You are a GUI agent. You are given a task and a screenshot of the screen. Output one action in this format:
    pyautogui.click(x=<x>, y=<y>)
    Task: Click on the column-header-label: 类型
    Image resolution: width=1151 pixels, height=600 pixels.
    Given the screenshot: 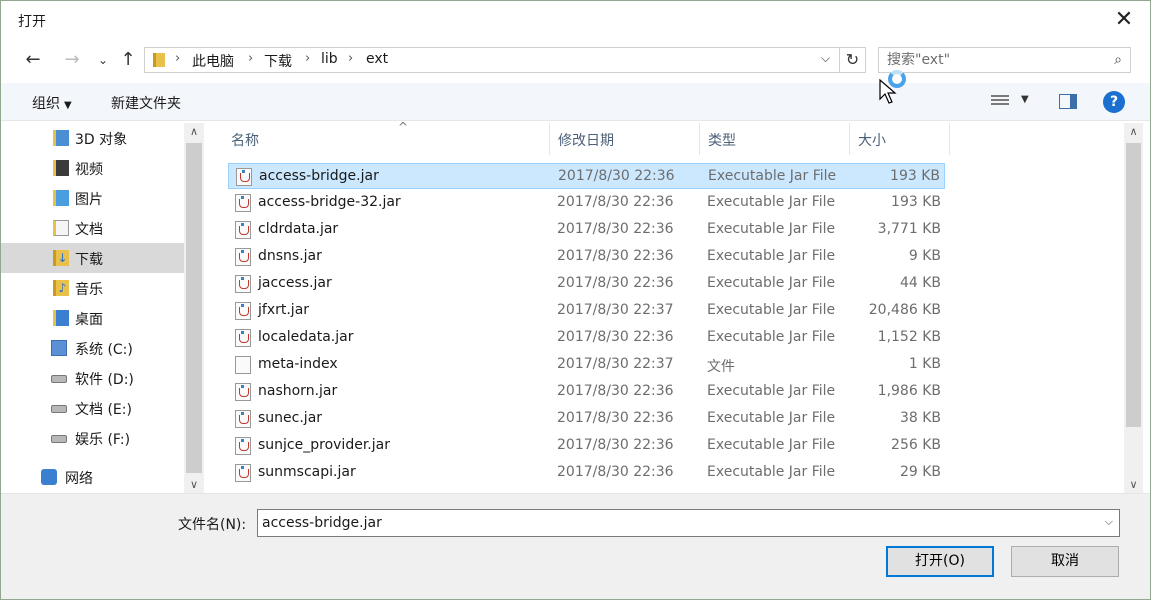 What is the action you would take?
    pyautogui.click(x=722, y=141)
    